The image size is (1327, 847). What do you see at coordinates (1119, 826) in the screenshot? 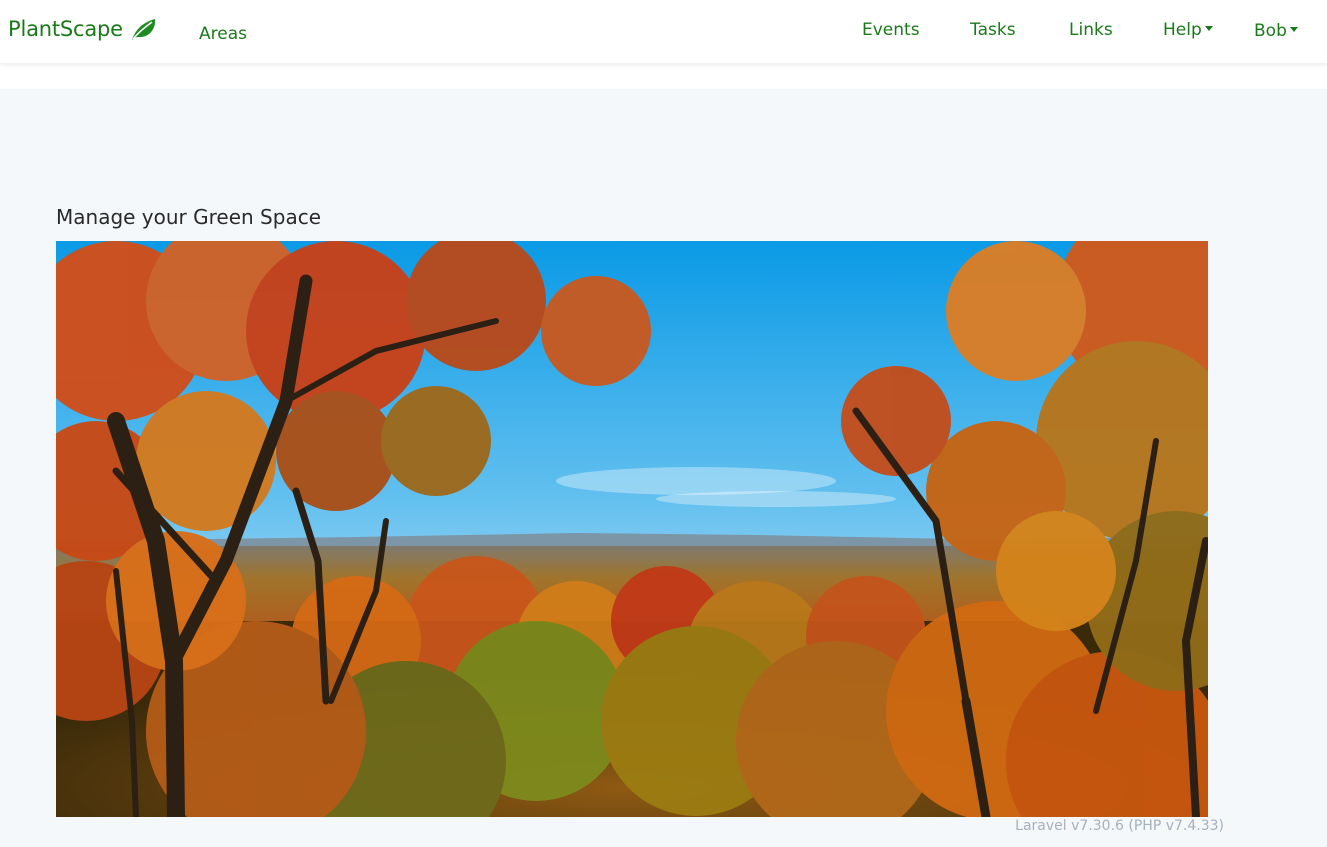
I see `version-info: Laravel v7.30.6 (PHP v7.4.33)` at bounding box center [1119, 826].